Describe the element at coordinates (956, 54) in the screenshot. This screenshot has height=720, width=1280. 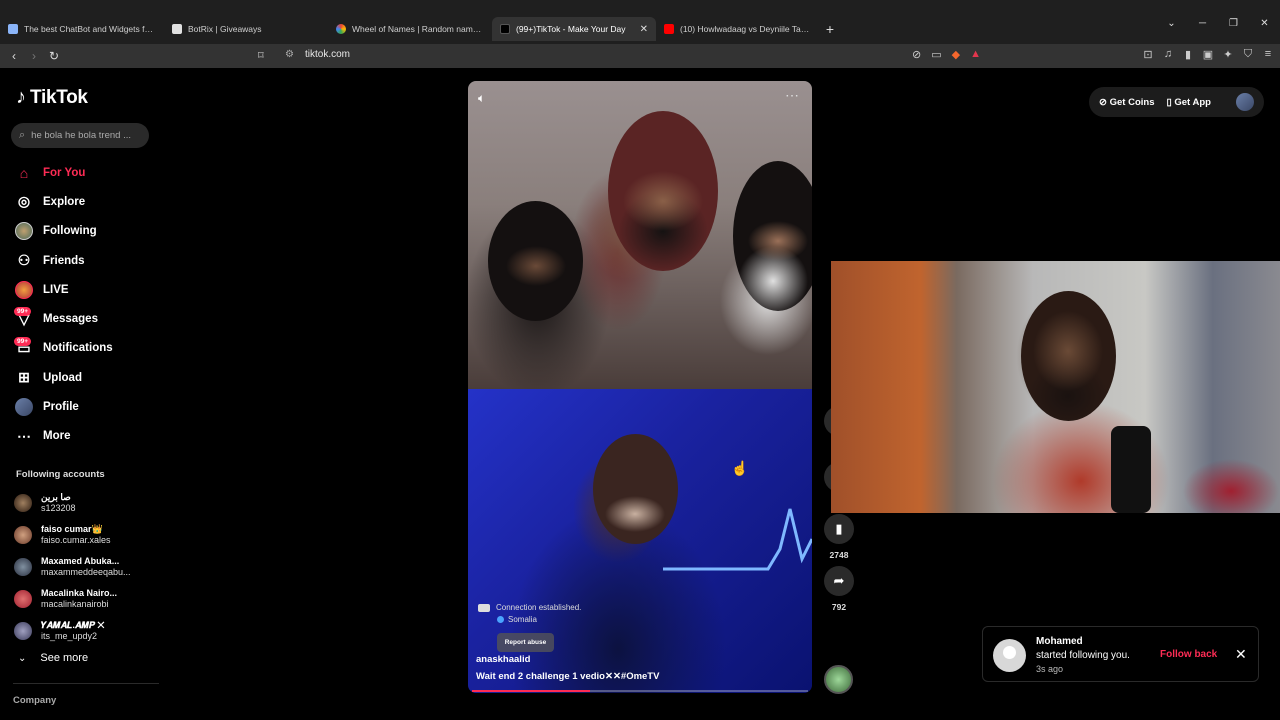
I see `brave-shield-icon: ◆` at that location.